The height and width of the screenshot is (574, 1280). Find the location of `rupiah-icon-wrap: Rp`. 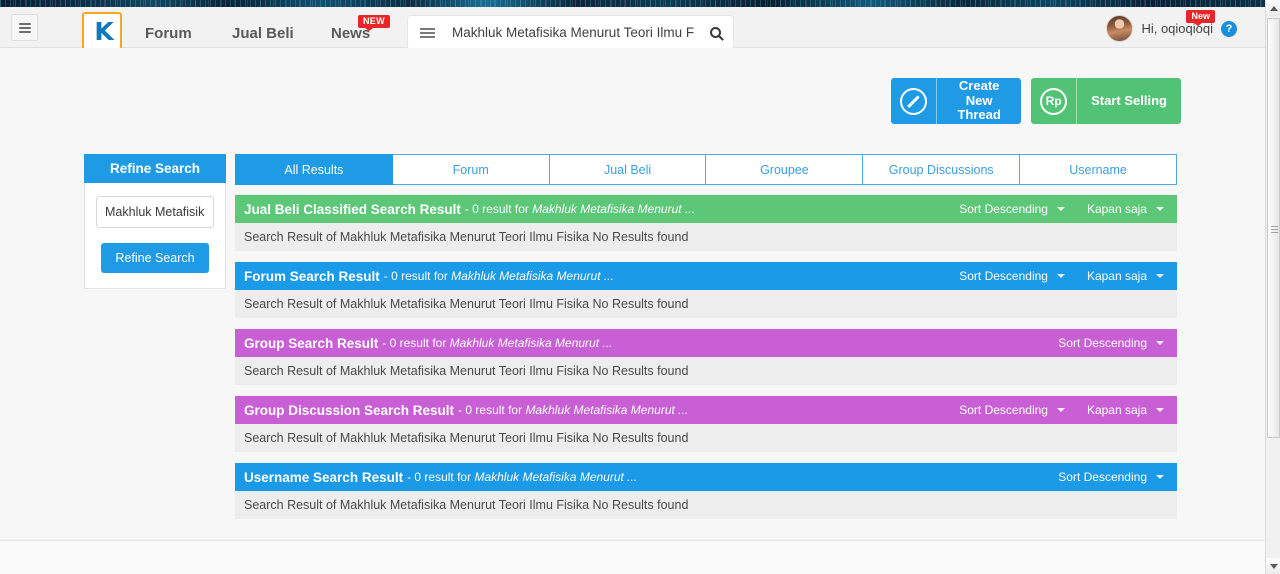

rupiah-icon-wrap: Rp is located at coordinates (1054, 101).